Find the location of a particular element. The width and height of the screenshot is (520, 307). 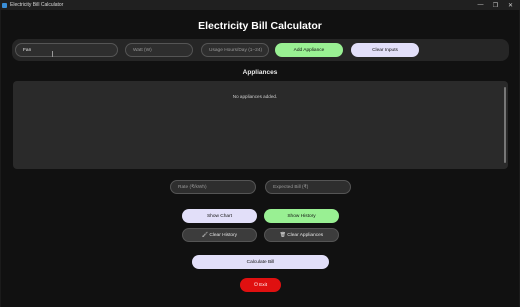

watt-input: Watt (W) is located at coordinates (159, 50).